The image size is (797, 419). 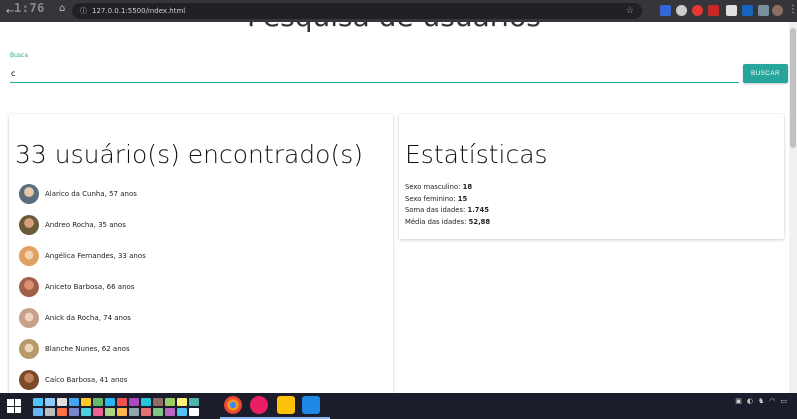 I want to click on shield-icon: ♞, so click(x=761, y=401).